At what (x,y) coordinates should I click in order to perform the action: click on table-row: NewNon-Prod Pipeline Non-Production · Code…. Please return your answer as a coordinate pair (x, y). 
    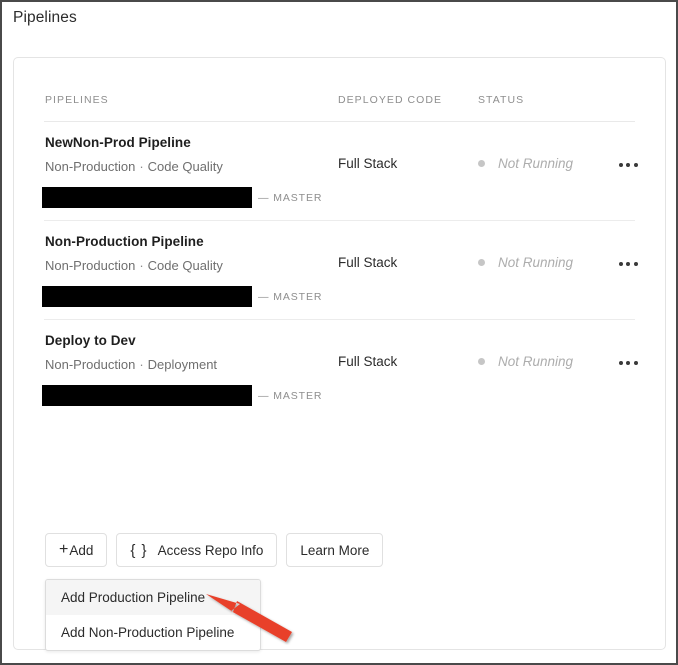
    Looking at the image, I should click on (339, 171).